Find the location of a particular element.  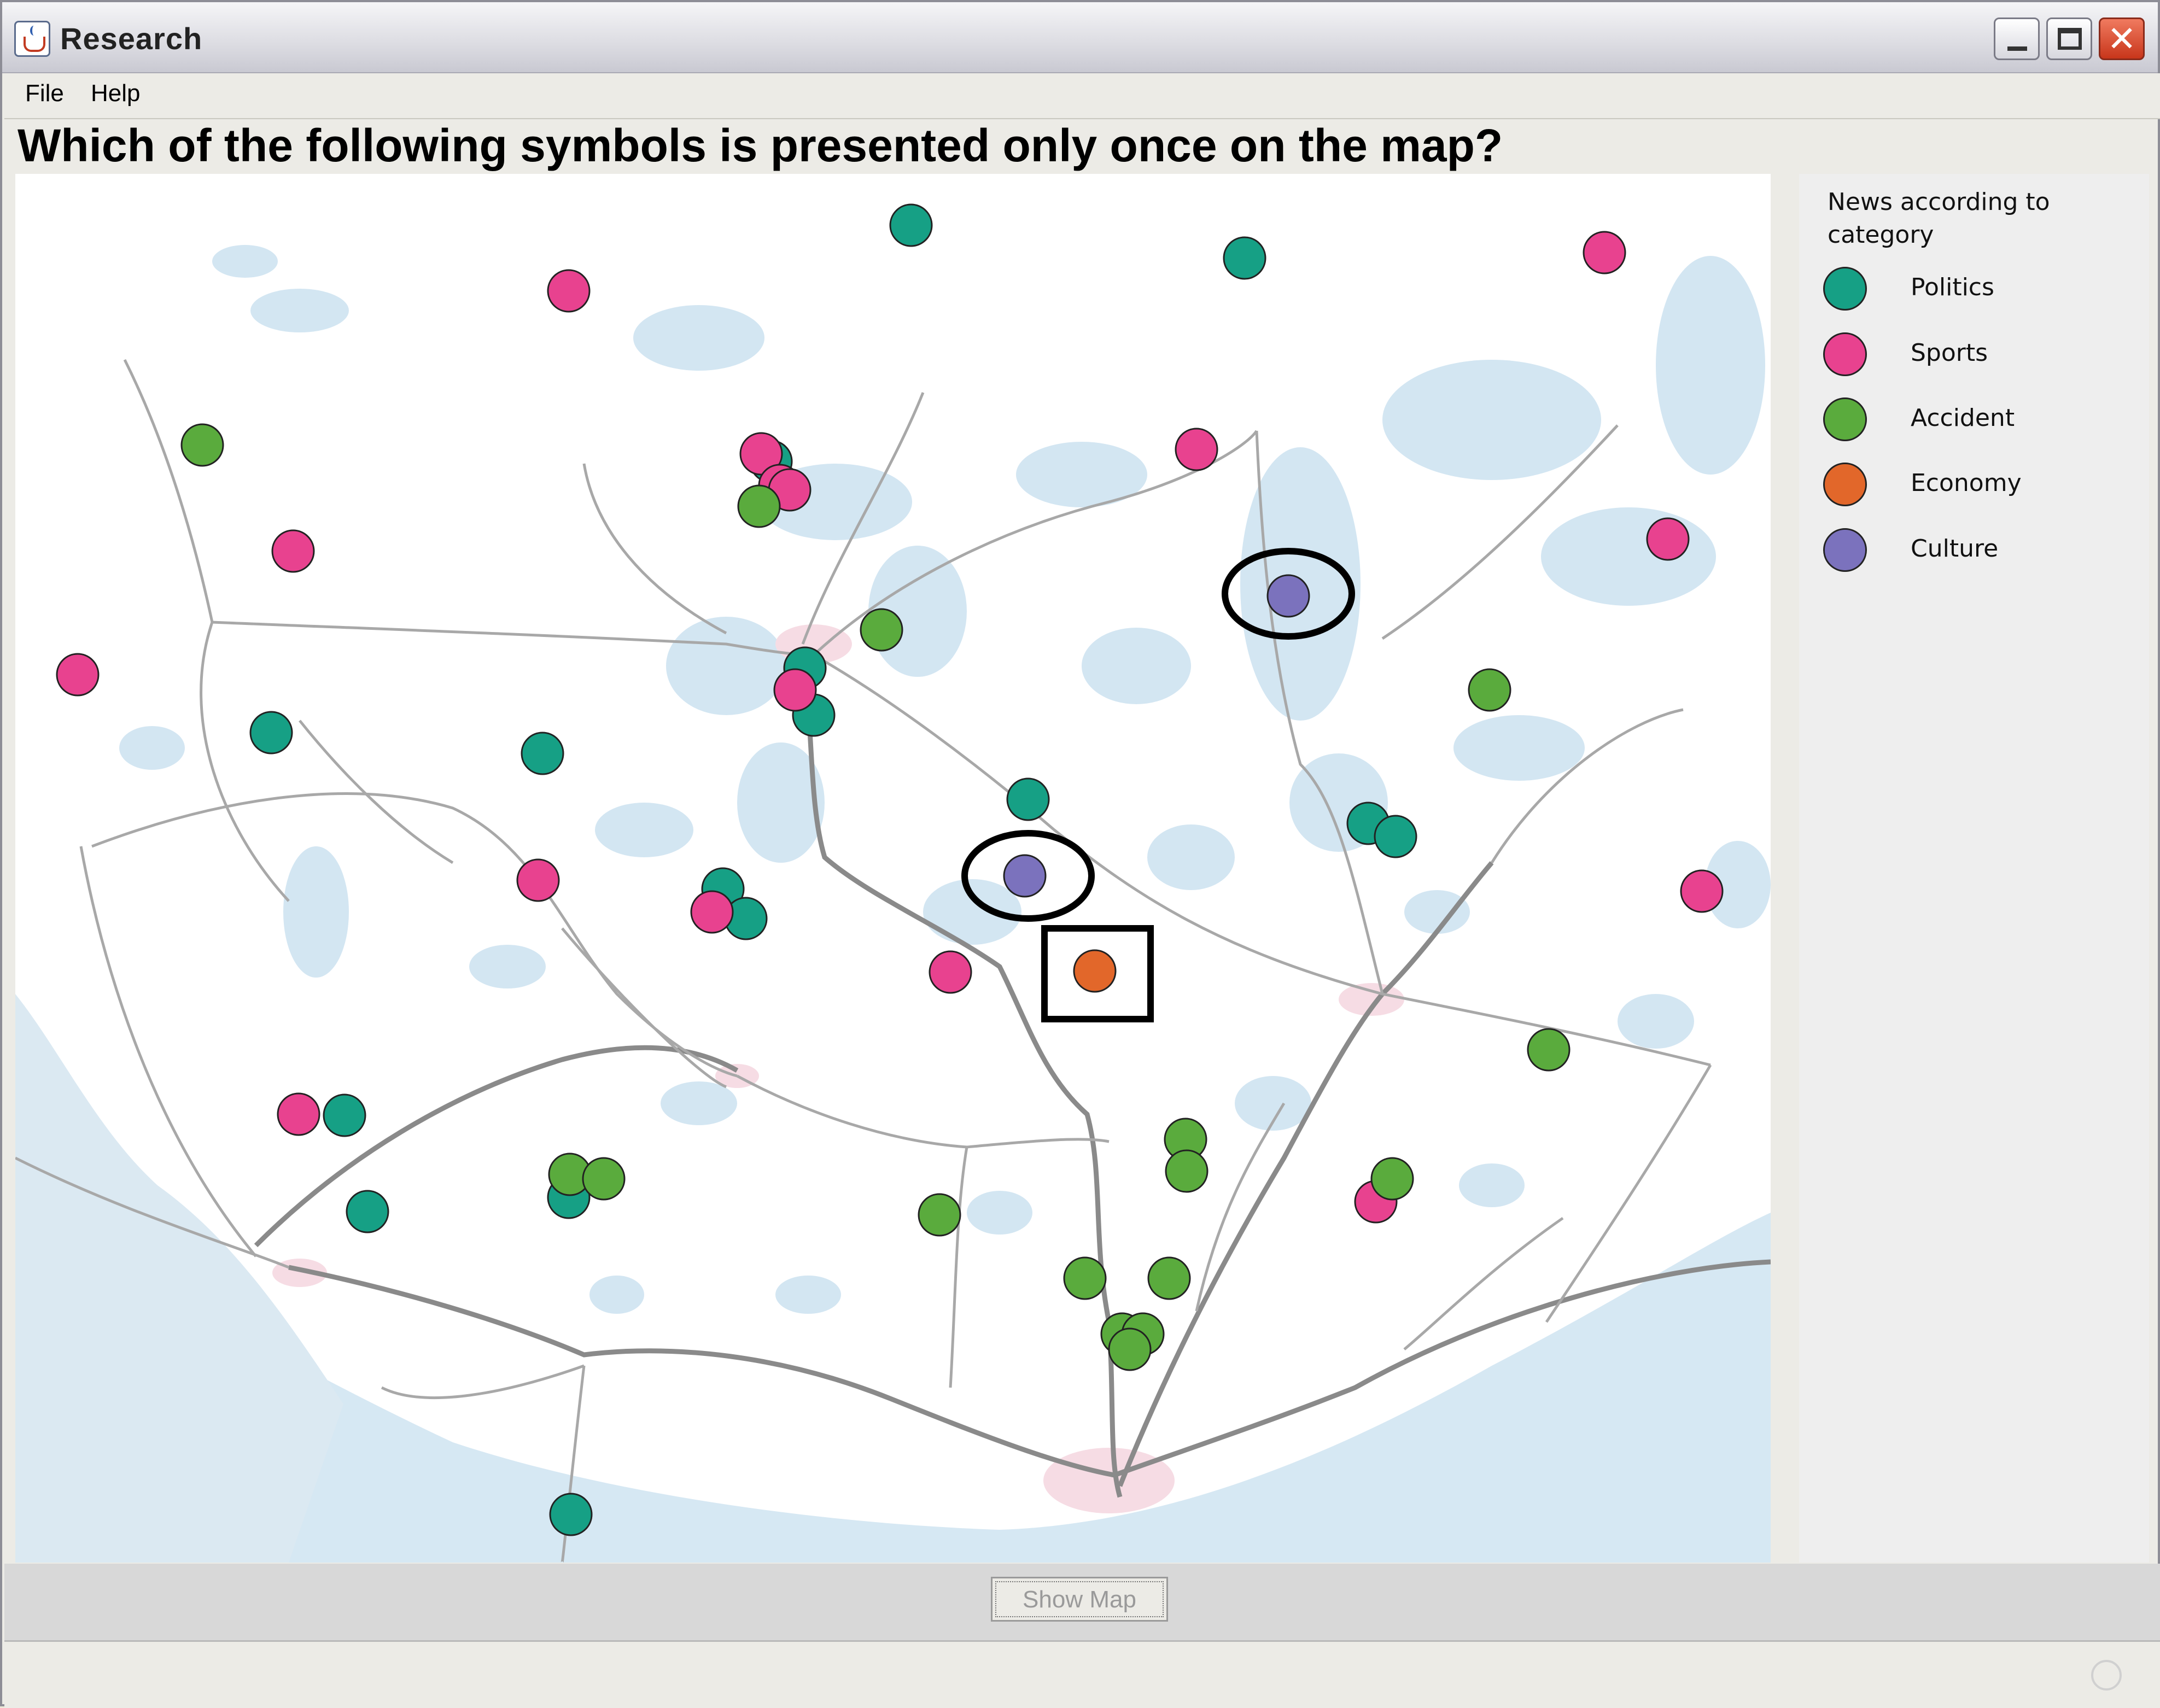

culture-symbol-icon is located at coordinates (1845, 550).